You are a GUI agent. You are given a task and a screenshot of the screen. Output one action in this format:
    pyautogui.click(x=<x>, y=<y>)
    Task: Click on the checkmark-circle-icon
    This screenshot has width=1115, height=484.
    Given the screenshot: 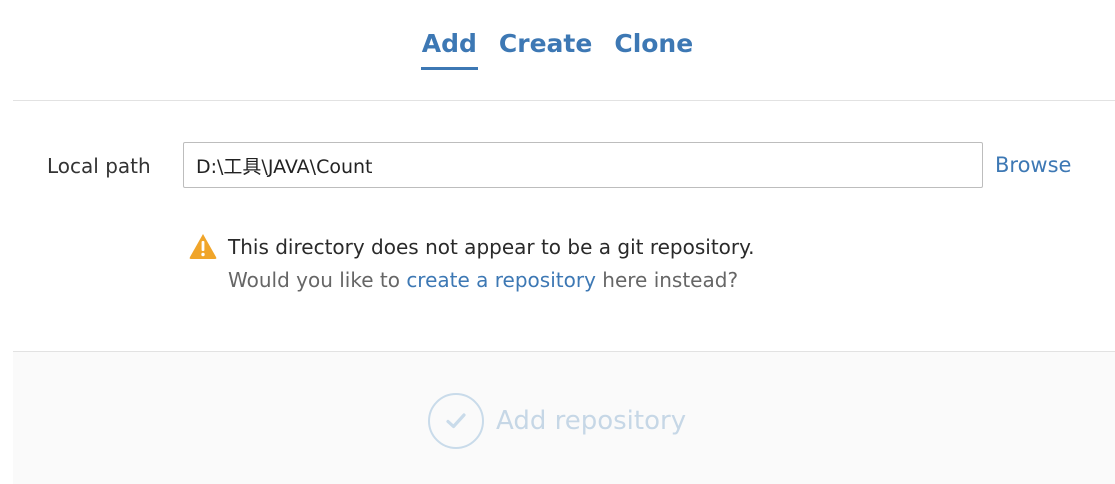 What is the action you would take?
    pyautogui.click(x=456, y=421)
    